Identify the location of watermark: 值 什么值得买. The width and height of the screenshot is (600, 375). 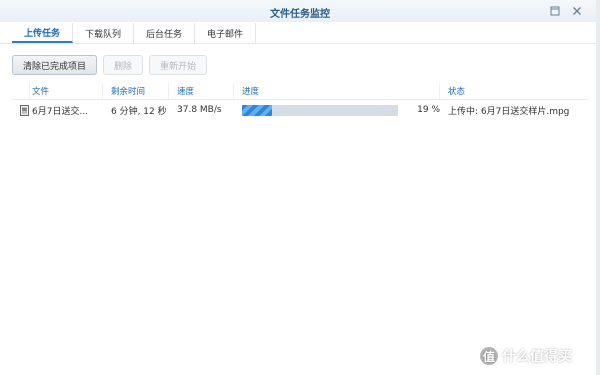
(526, 356).